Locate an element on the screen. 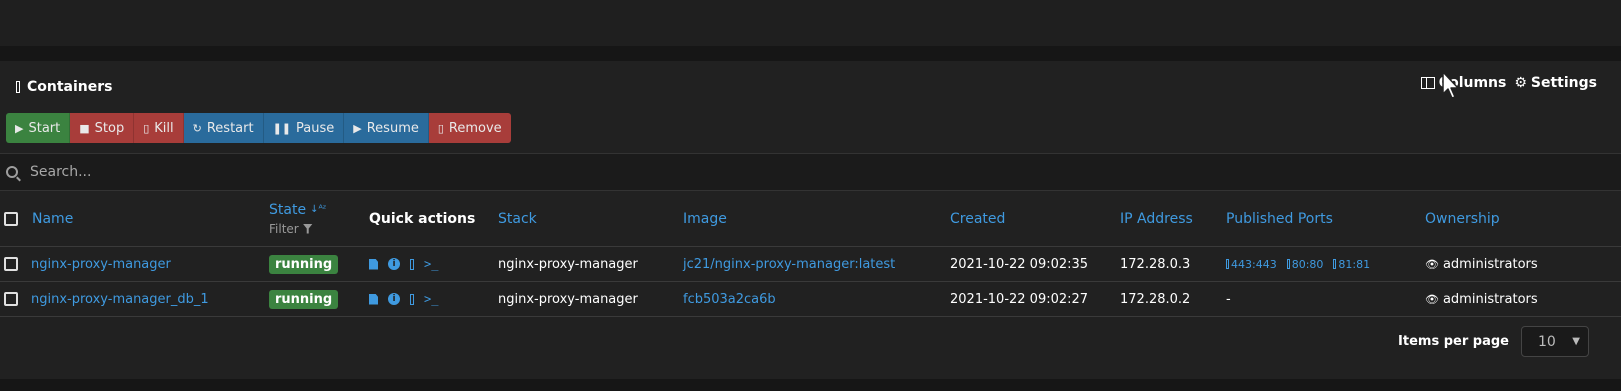 The width and height of the screenshot is (1621, 391). items-per-page-select: 10 ▼ is located at coordinates (1555, 341).